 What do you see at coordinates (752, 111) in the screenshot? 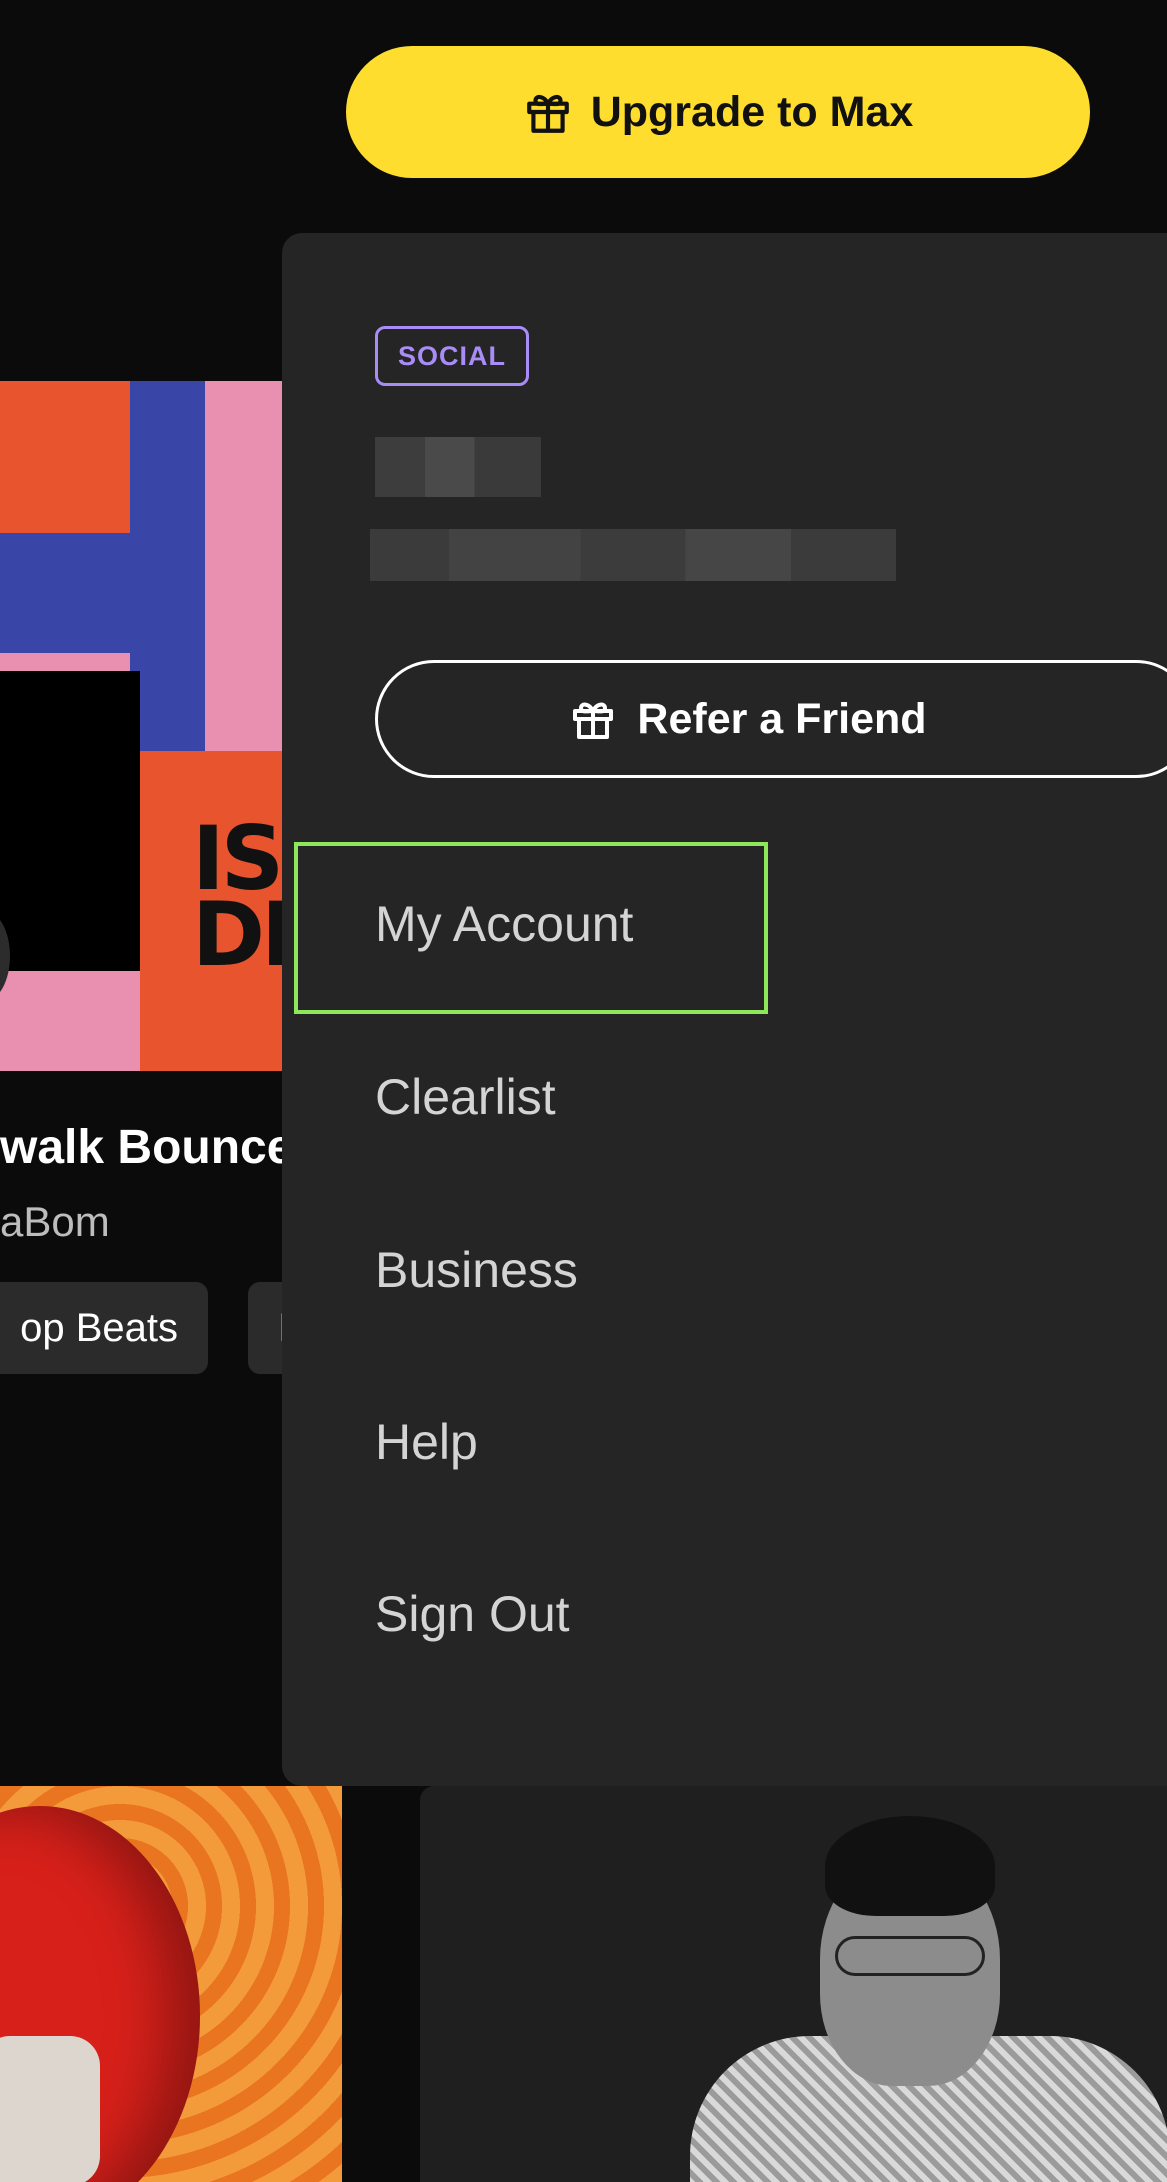
I see `upgrade-label: Upgrade to Max` at bounding box center [752, 111].